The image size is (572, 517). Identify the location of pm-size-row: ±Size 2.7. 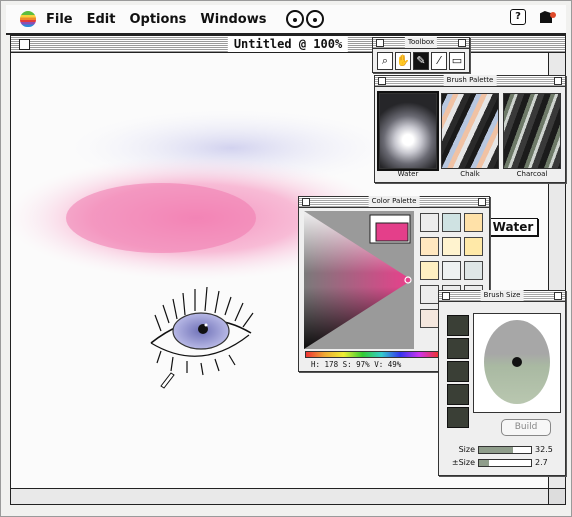
(497, 462).